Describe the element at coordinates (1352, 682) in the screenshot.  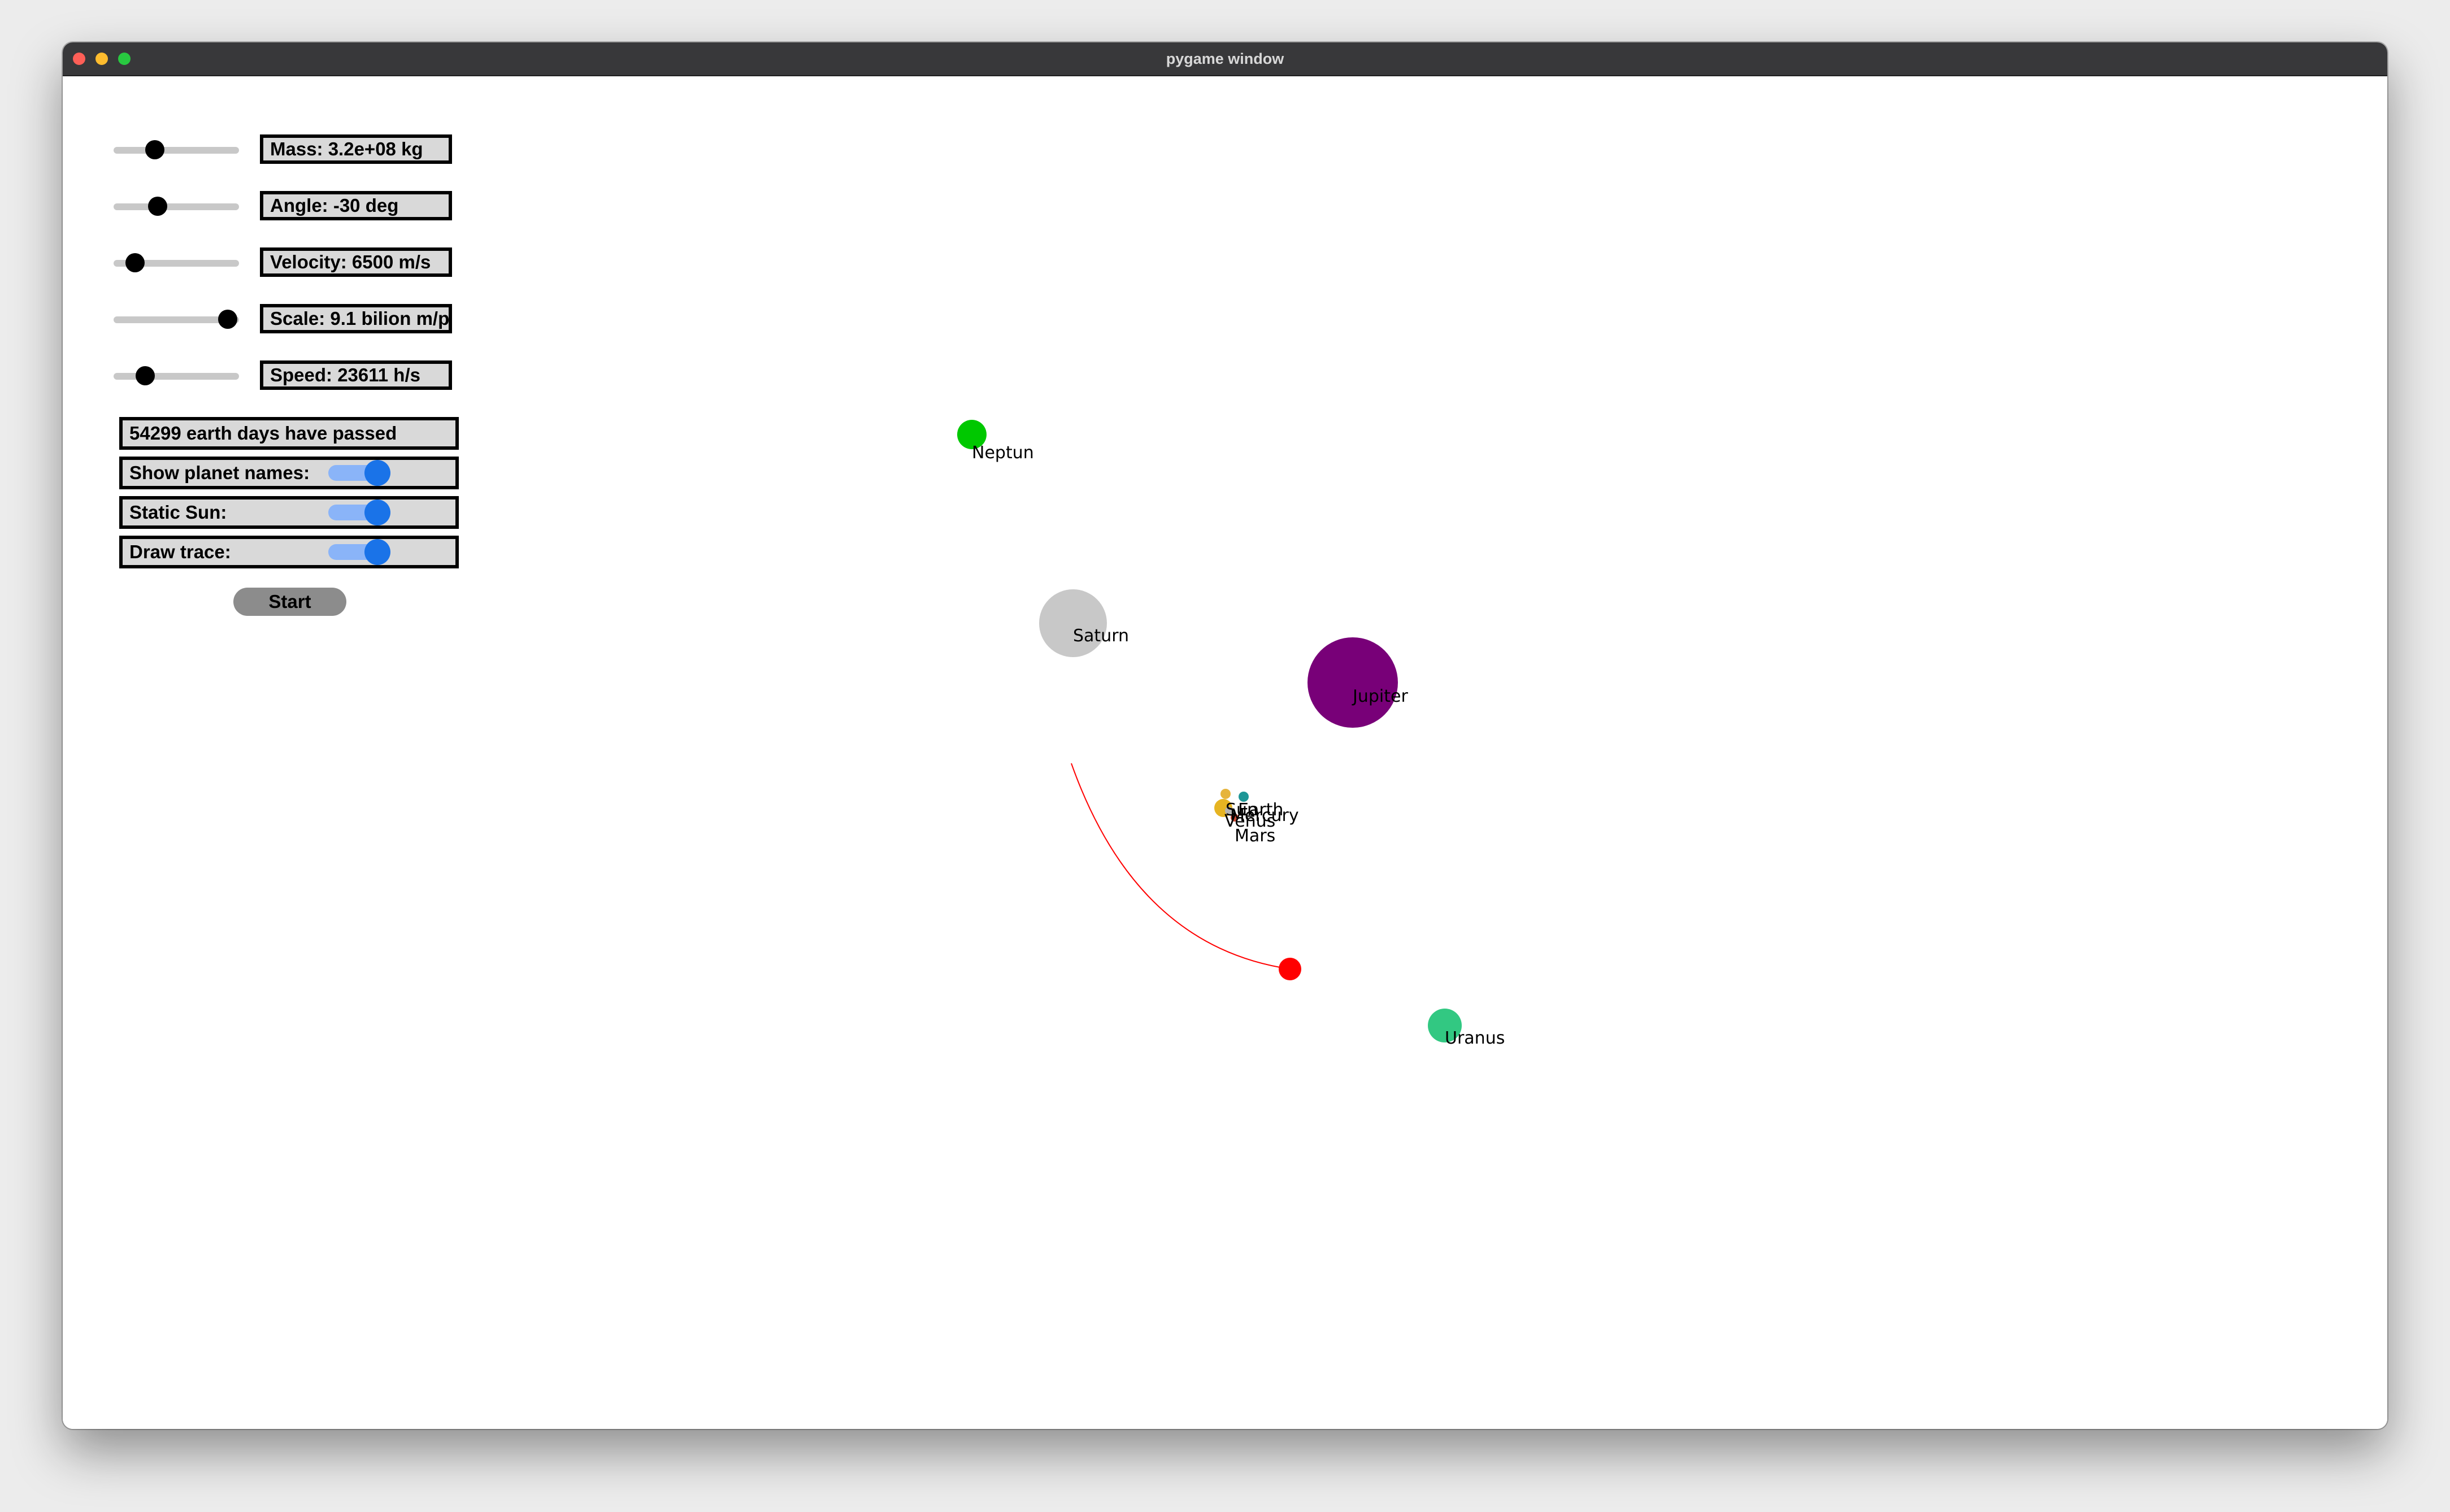
I see `jupiter-planet` at that location.